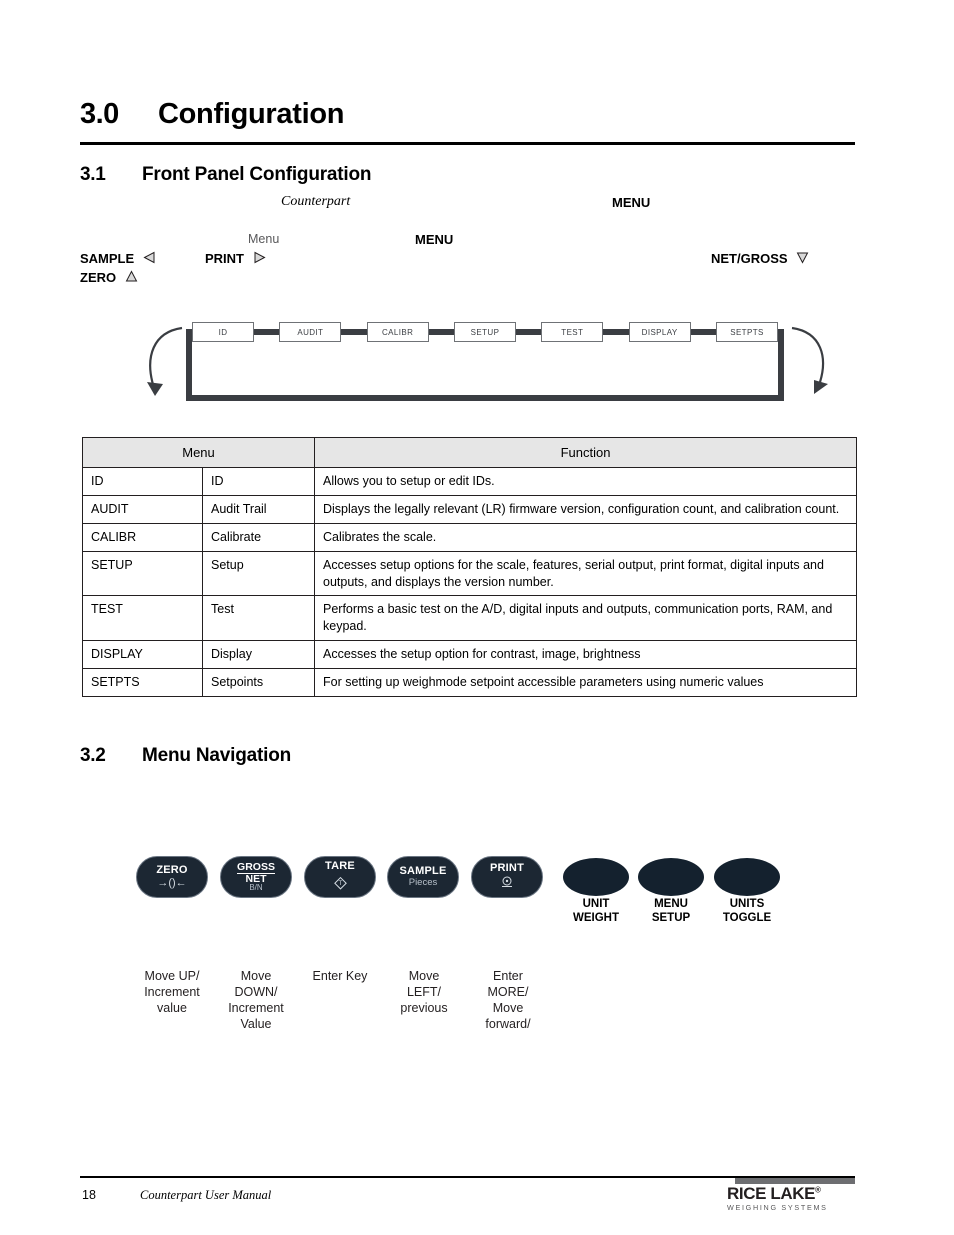  What do you see at coordinates (172, 883) in the screenshot?
I see `zero-bracket-icon: →()←` at bounding box center [172, 883].